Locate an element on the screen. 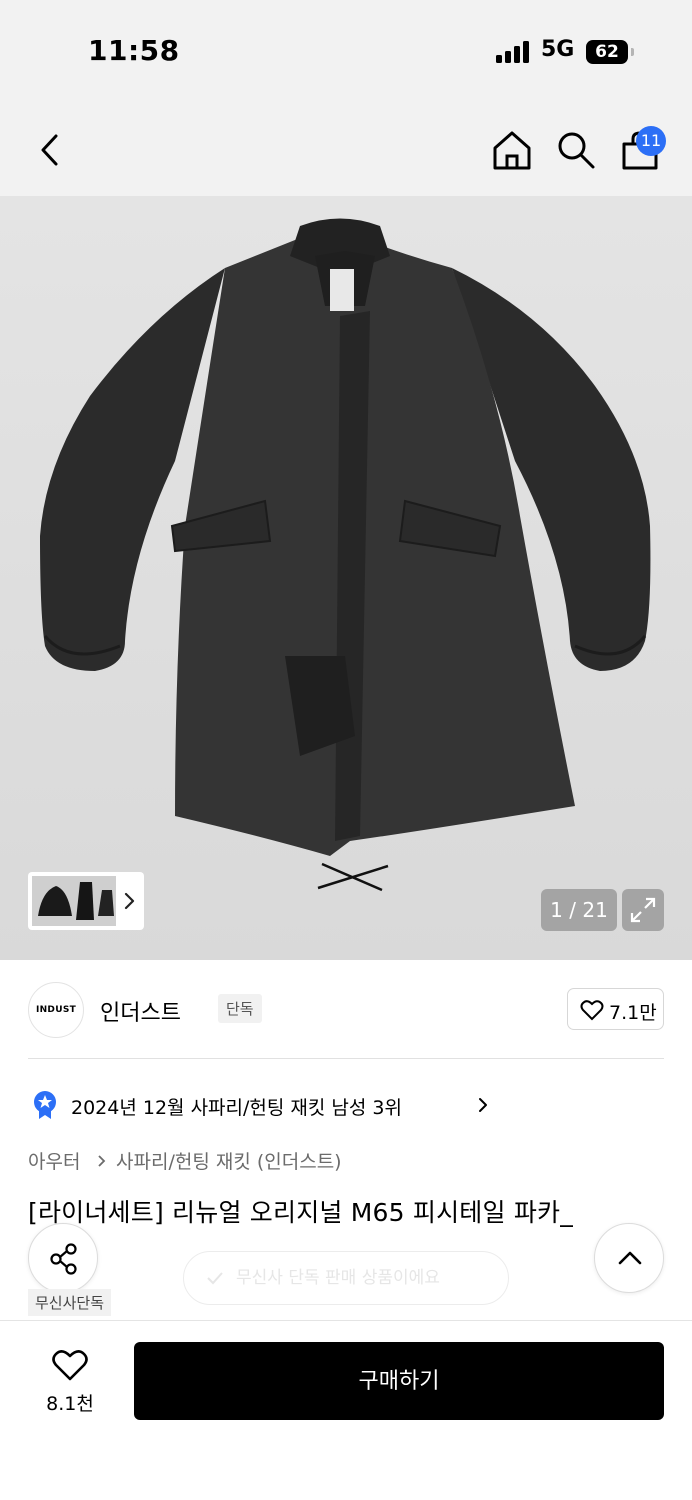 The width and height of the screenshot is (692, 1500). share-button is located at coordinates (63, 1258).